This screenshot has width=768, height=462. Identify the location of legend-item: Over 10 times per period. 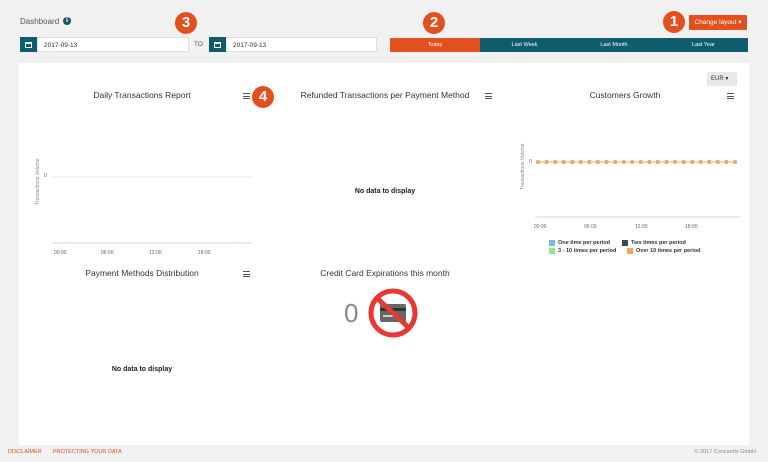
(664, 251).